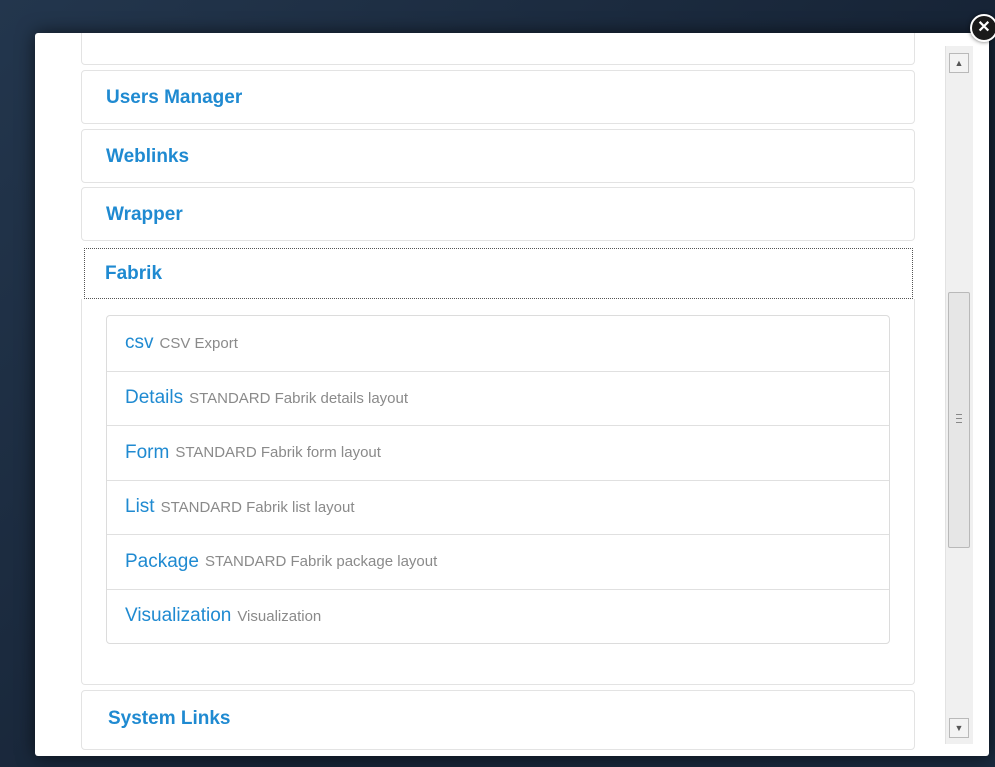  I want to click on grip-icon, so click(959, 418).